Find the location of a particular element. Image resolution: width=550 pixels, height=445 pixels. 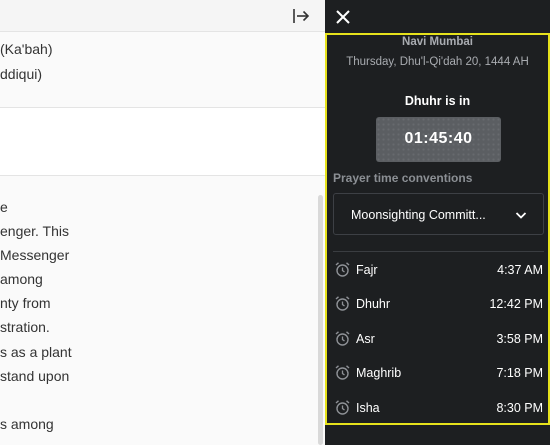

reader-toolbar is located at coordinates (162, 16).